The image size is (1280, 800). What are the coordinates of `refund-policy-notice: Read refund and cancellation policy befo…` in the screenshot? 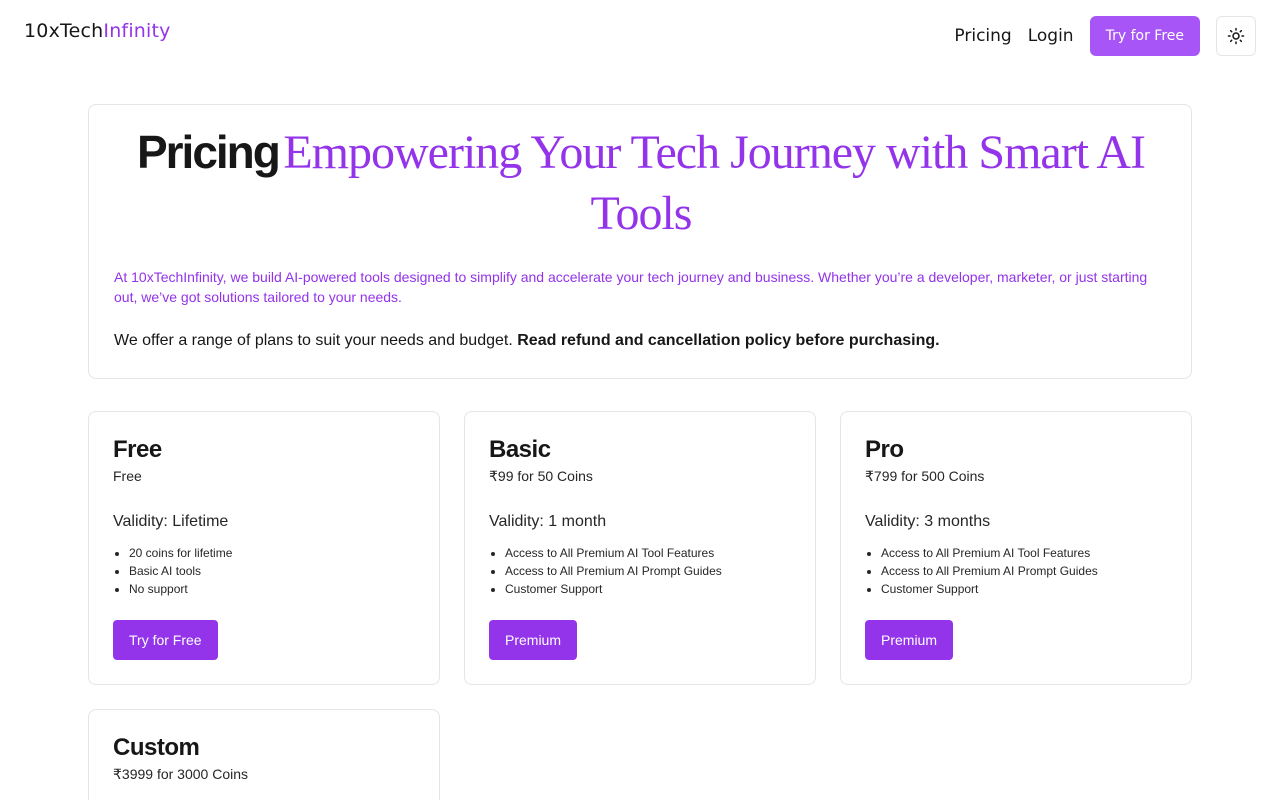 It's located at (728, 340).